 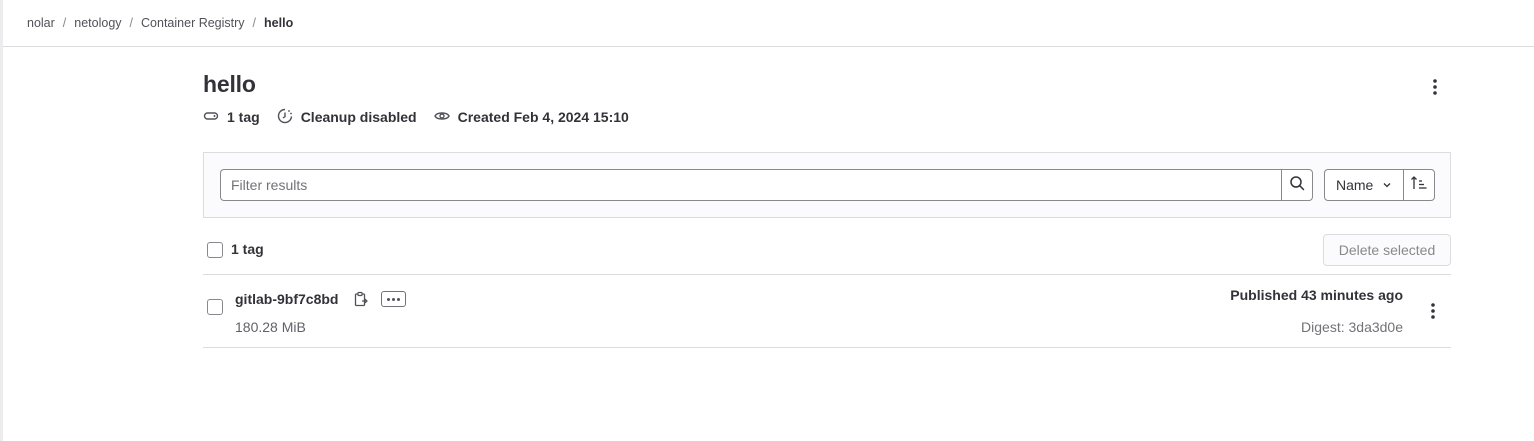 What do you see at coordinates (543, 117) in the screenshot?
I see `meta-created-label: Created Feb 4, 2024 15:10` at bounding box center [543, 117].